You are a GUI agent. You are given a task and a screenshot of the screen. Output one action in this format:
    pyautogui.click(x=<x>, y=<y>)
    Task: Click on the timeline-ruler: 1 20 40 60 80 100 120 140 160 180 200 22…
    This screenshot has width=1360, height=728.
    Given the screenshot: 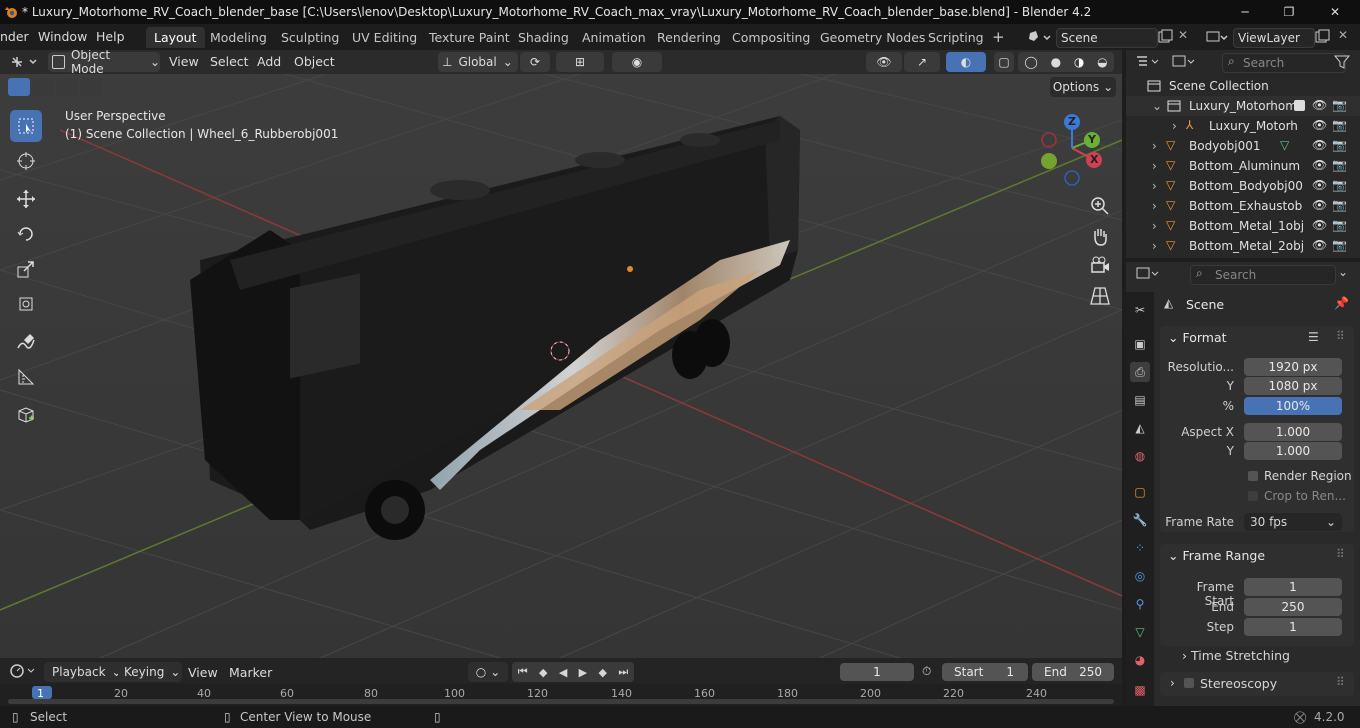 What is the action you would take?
    pyautogui.click(x=561, y=695)
    